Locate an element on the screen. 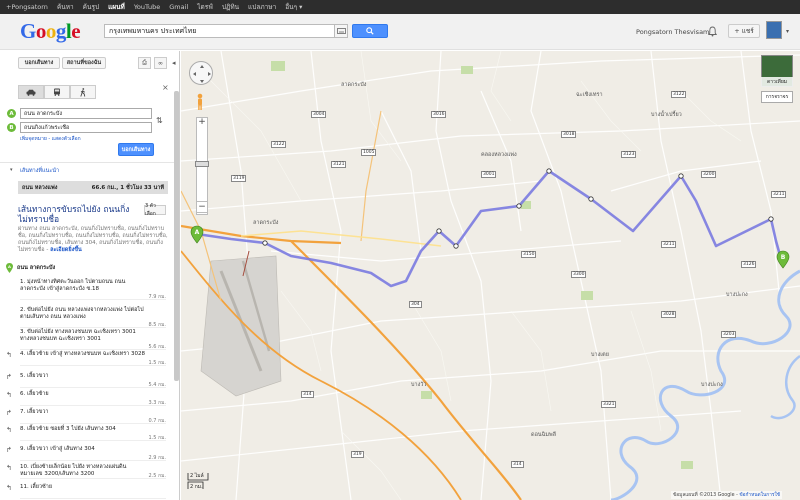  more-details-link: ละเอียดยิ่งขึ้น is located at coordinates (66, 250).